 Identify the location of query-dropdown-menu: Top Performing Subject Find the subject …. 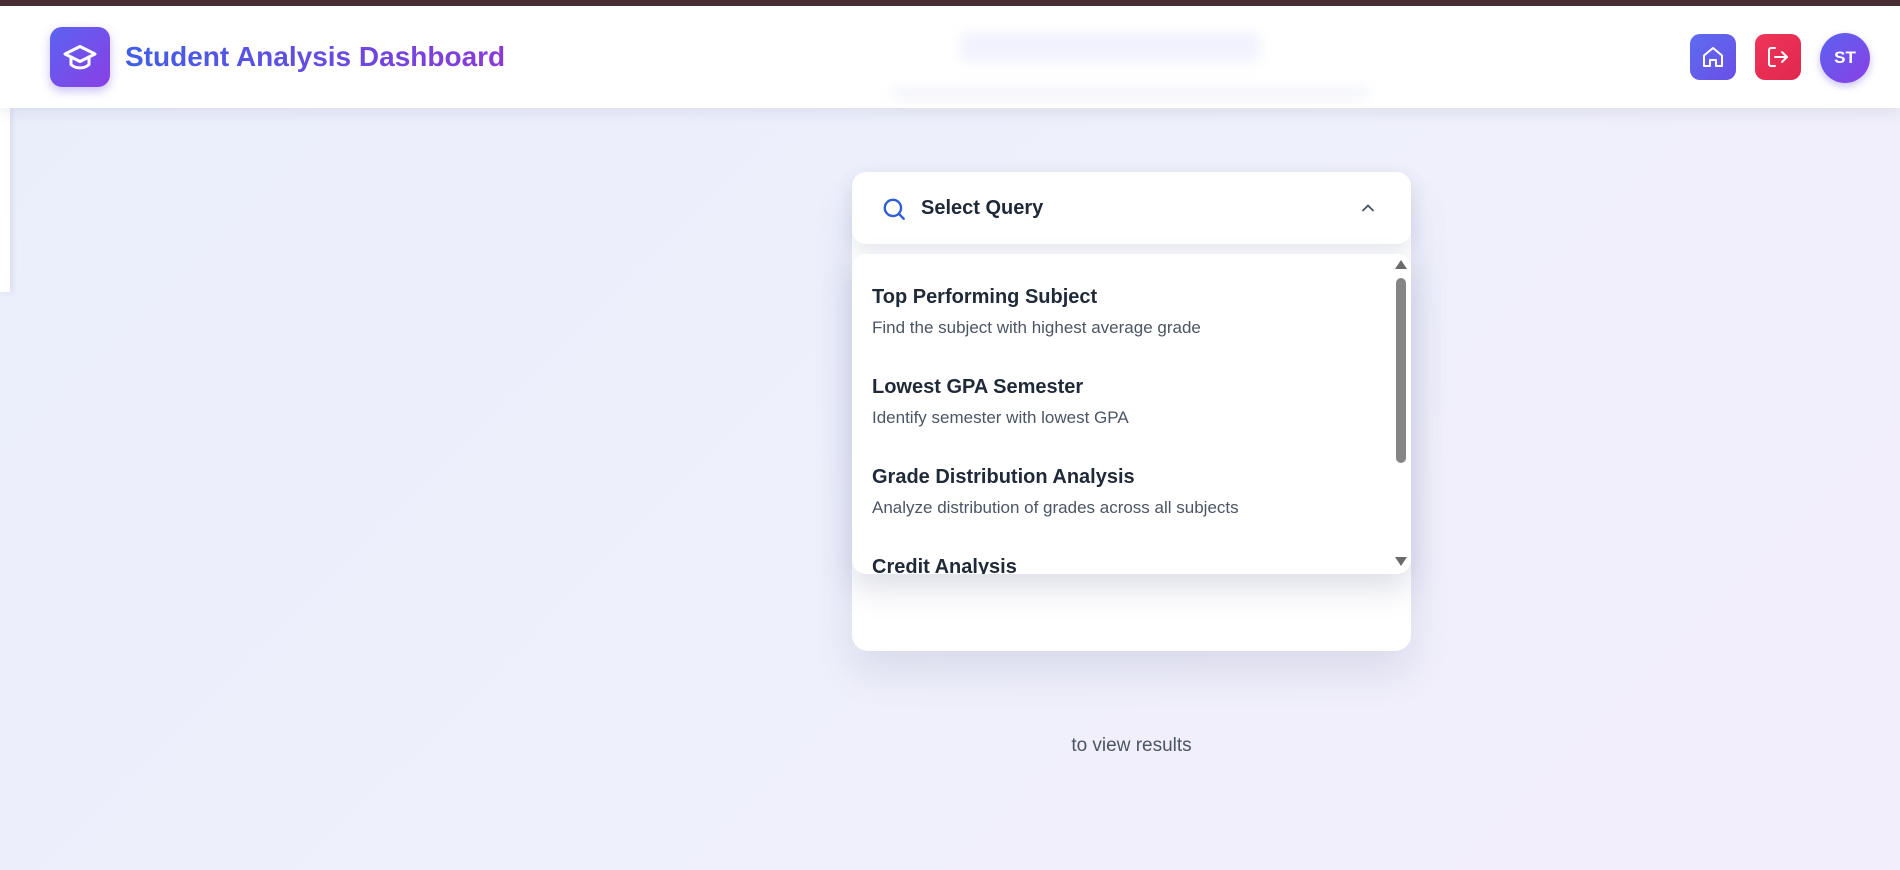
(1131, 414).